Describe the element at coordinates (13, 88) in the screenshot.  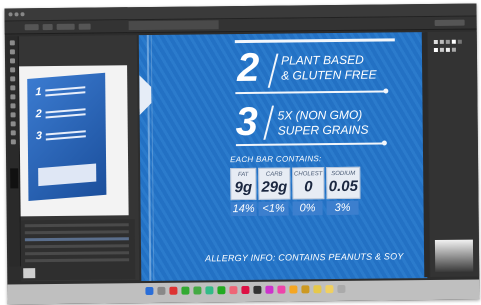
I see `brush-tool-icon` at that location.